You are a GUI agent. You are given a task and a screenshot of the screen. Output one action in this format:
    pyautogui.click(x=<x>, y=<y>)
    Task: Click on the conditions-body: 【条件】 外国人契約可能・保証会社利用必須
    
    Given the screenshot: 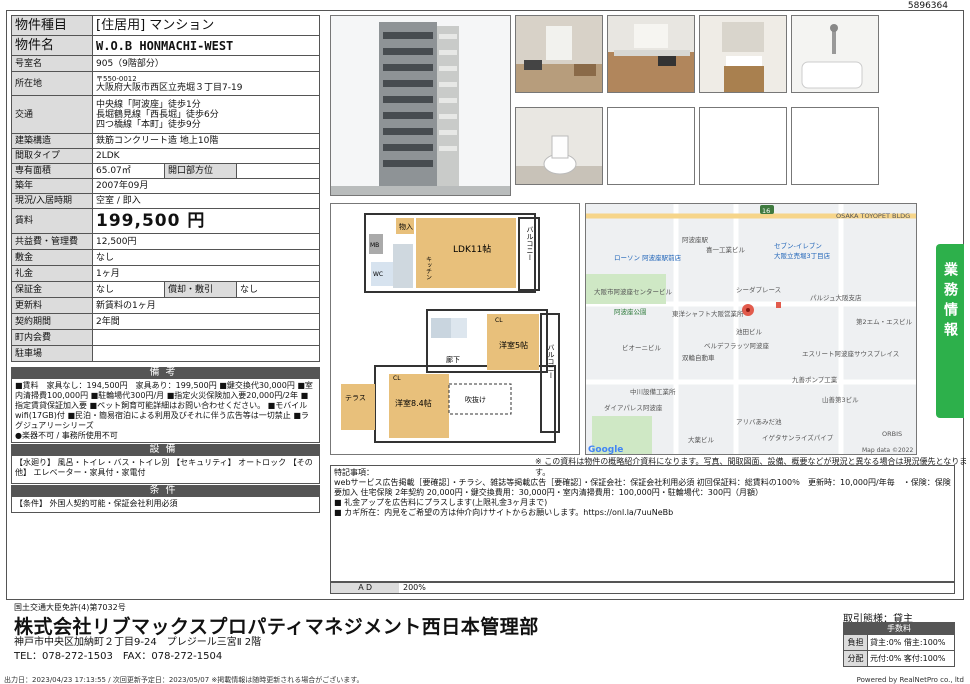 What is the action you would take?
    pyautogui.click(x=165, y=505)
    